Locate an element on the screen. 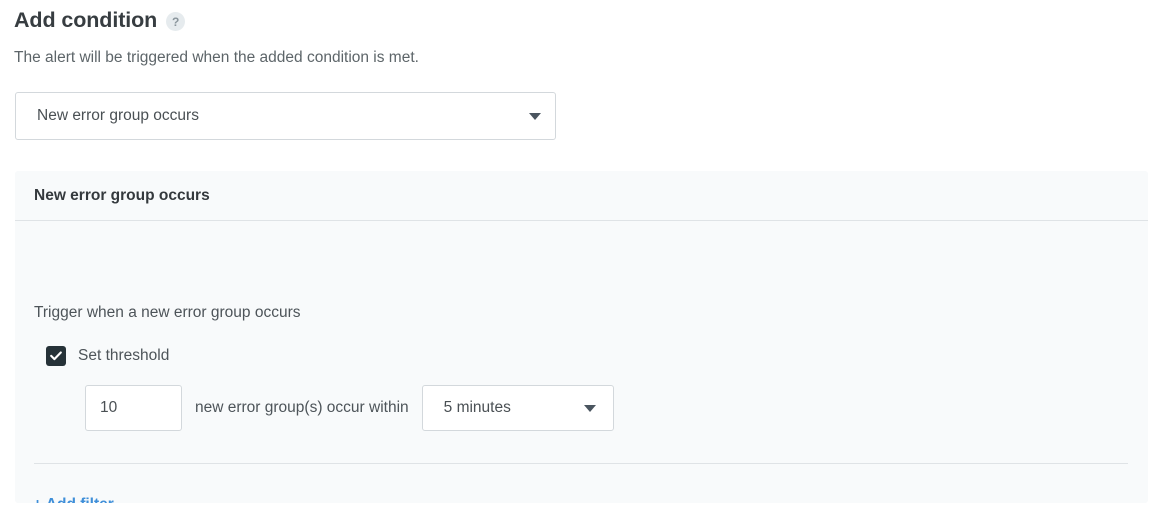  threshold-window-select: 5 minutes is located at coordinates (517, 408).